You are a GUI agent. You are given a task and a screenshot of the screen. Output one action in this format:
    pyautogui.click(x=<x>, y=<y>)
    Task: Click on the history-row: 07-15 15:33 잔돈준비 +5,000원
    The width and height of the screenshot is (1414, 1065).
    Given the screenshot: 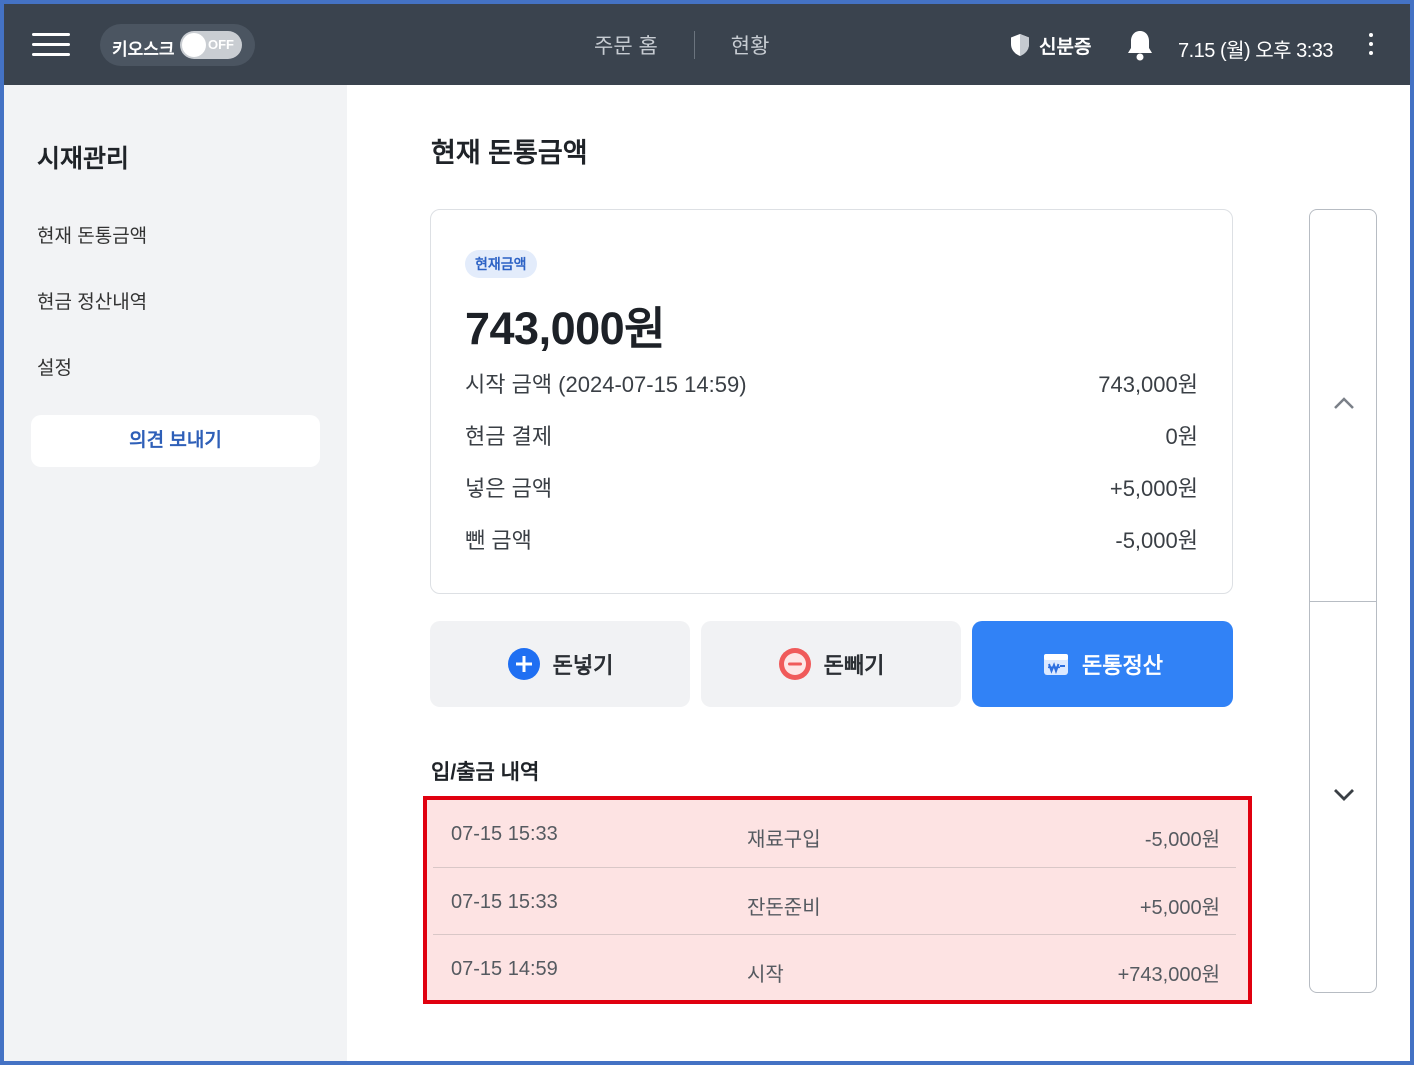 What is the action you would take?
    pyautogui.click(x=834, y=900)
    